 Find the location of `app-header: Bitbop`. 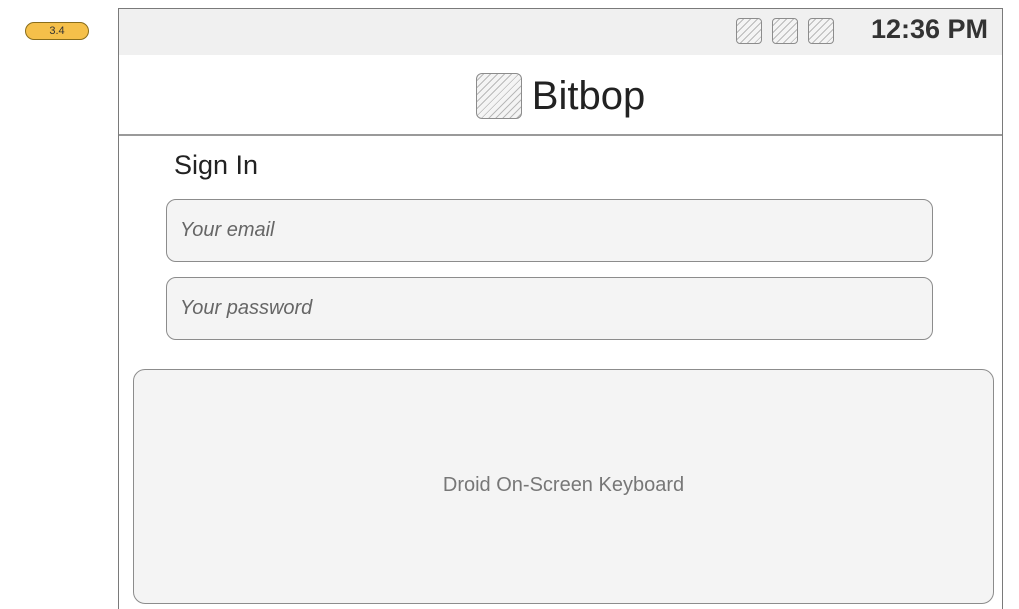

app-header: Bitbop is located at coordinates (560, 95).